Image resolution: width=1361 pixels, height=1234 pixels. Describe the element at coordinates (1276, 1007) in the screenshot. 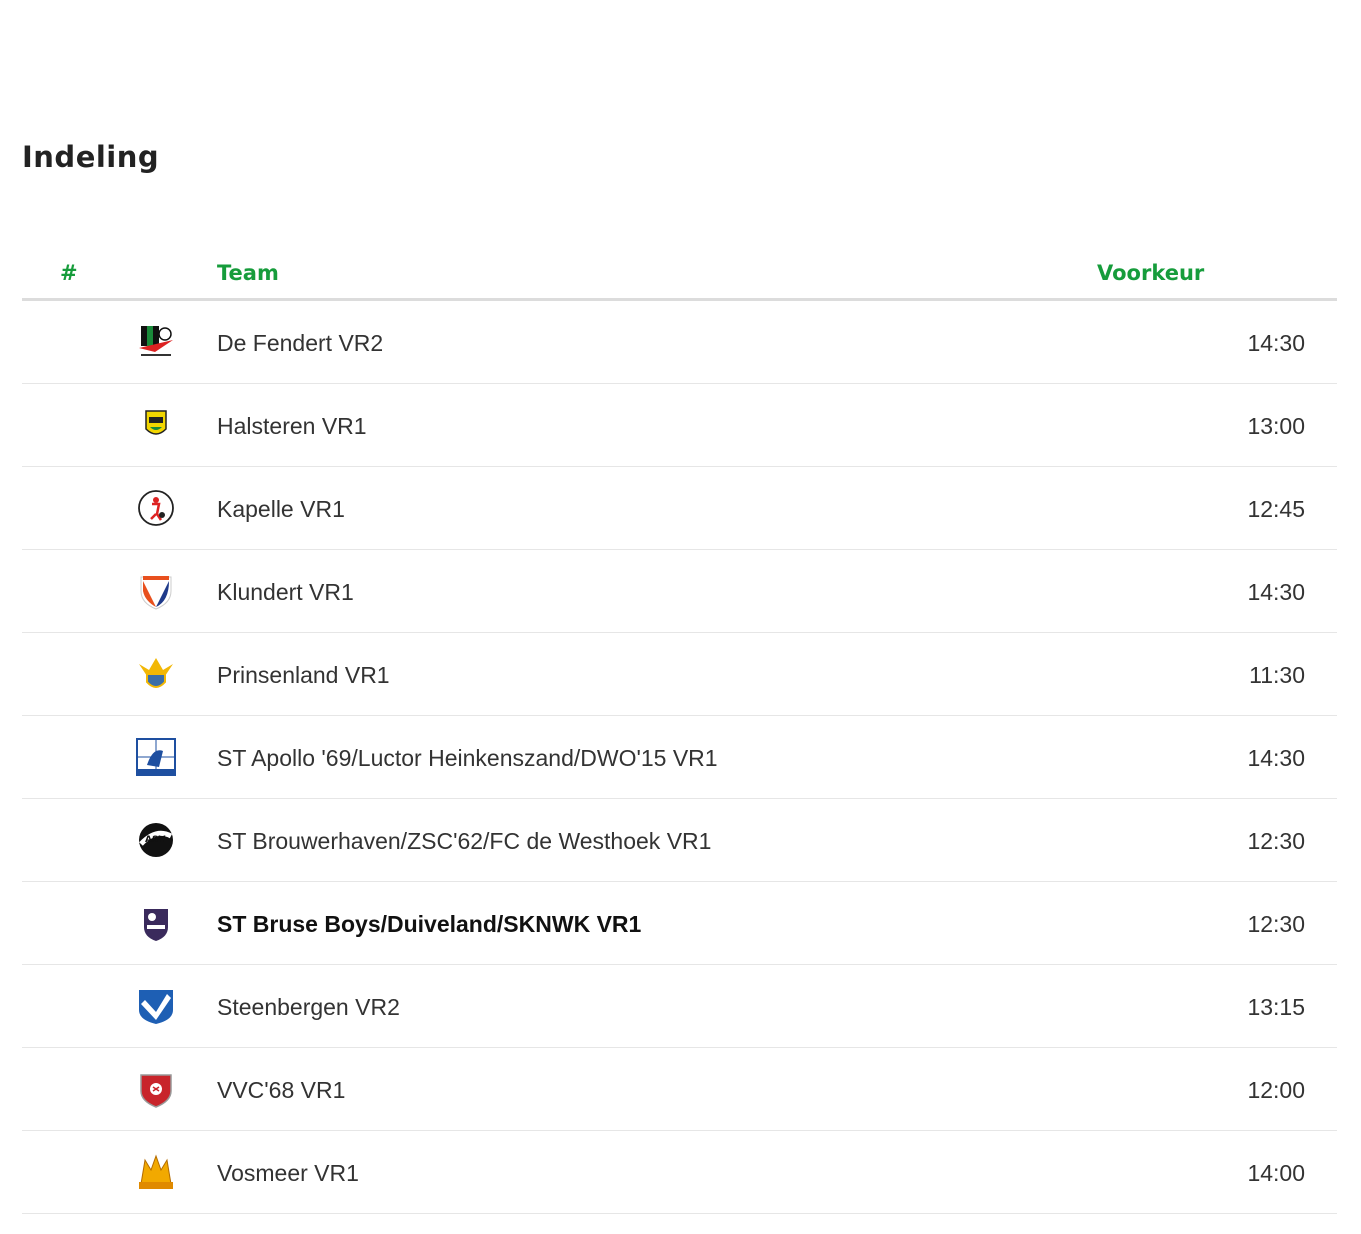

I see `preferred-time: 13:15` at that location.